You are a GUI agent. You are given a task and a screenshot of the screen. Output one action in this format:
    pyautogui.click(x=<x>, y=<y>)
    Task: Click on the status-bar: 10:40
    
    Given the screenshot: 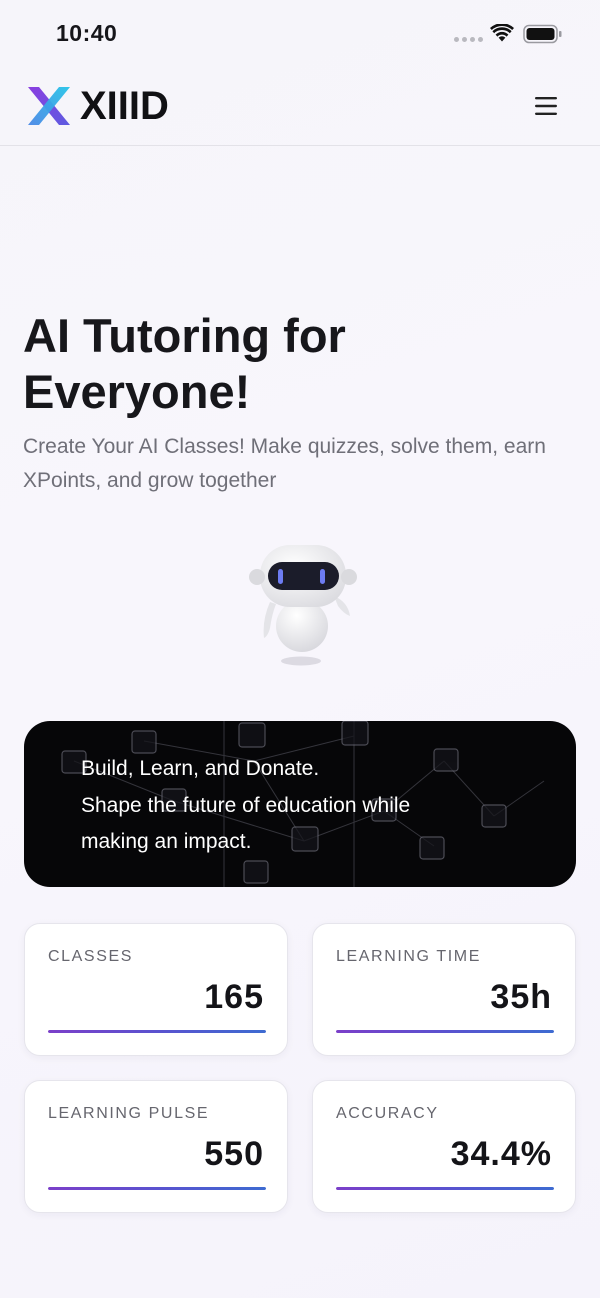 What is the action you would take?
    pyautogui.click(x=300, y=33)
    